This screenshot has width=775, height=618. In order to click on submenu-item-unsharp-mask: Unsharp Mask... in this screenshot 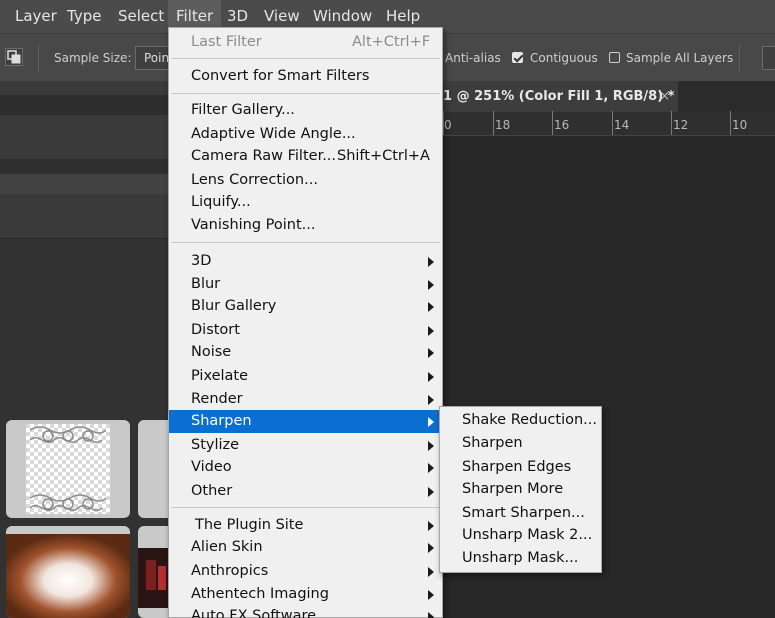, I will do `click(520, 558)`.